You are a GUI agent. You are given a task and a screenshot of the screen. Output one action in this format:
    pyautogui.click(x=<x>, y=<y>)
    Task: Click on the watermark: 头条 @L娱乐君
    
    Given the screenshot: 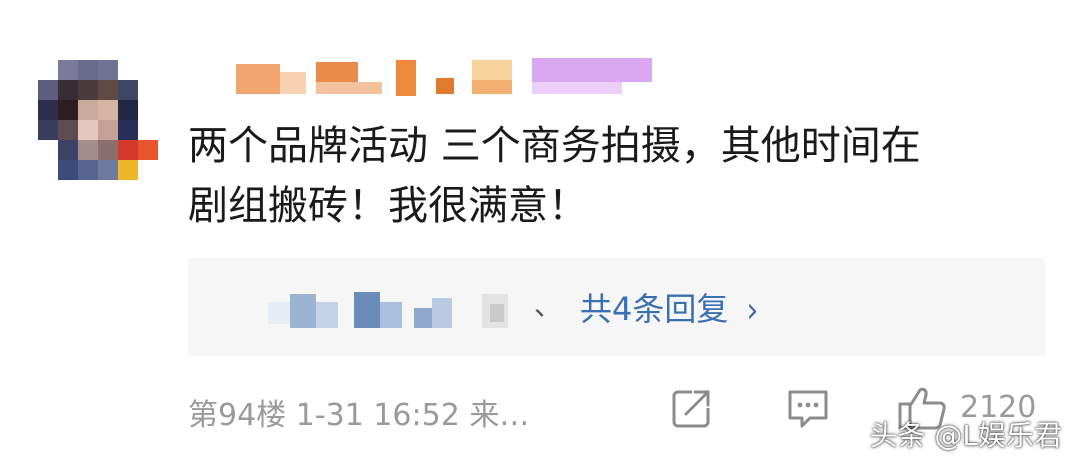 What is the action you would take?
    pyautogui.click(x=965, y=435)
    